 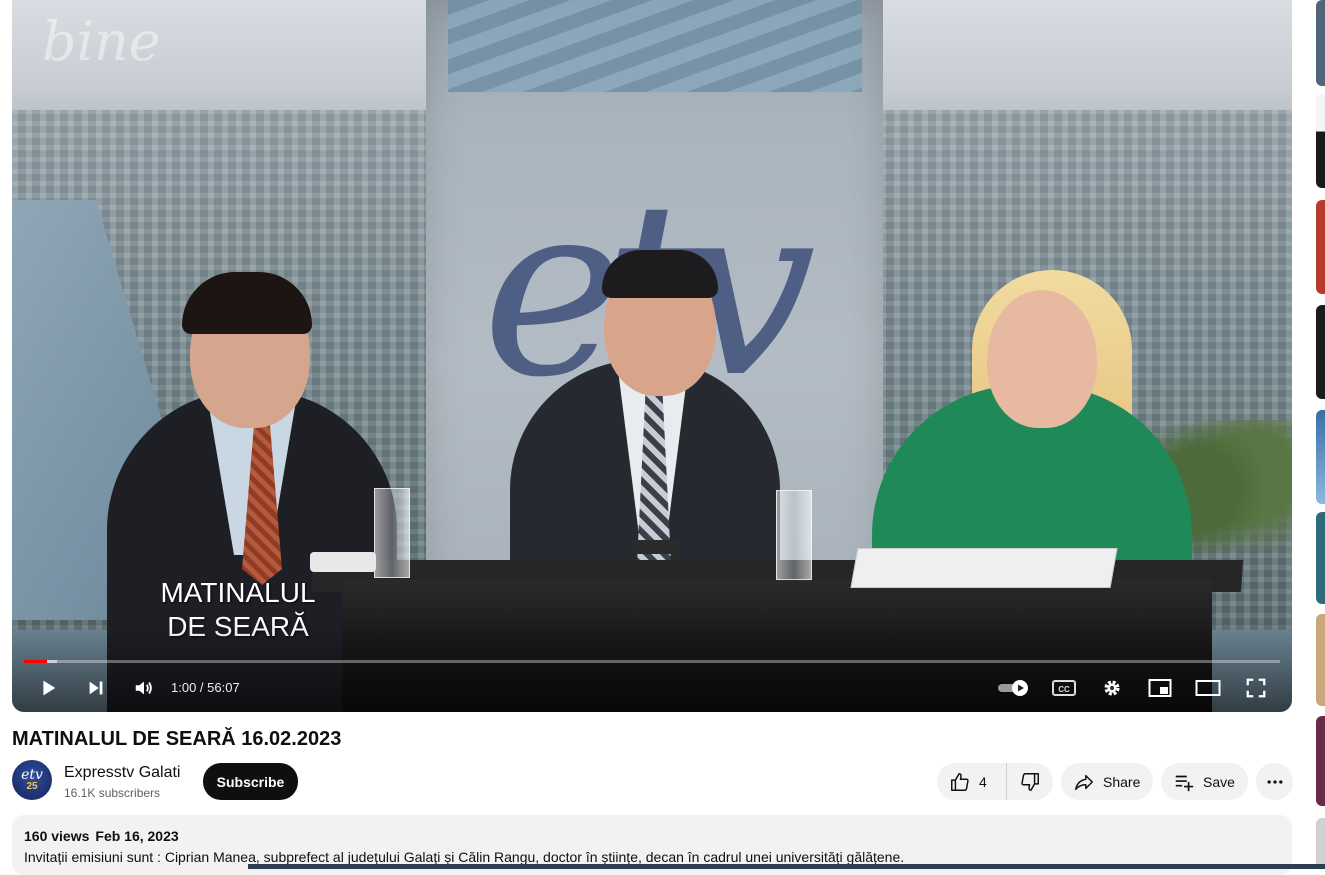 What do you see at coordinates (32, 775) in the screenshot?
I see `avatar-logo-text: etv` at bounding box center [32, 775].